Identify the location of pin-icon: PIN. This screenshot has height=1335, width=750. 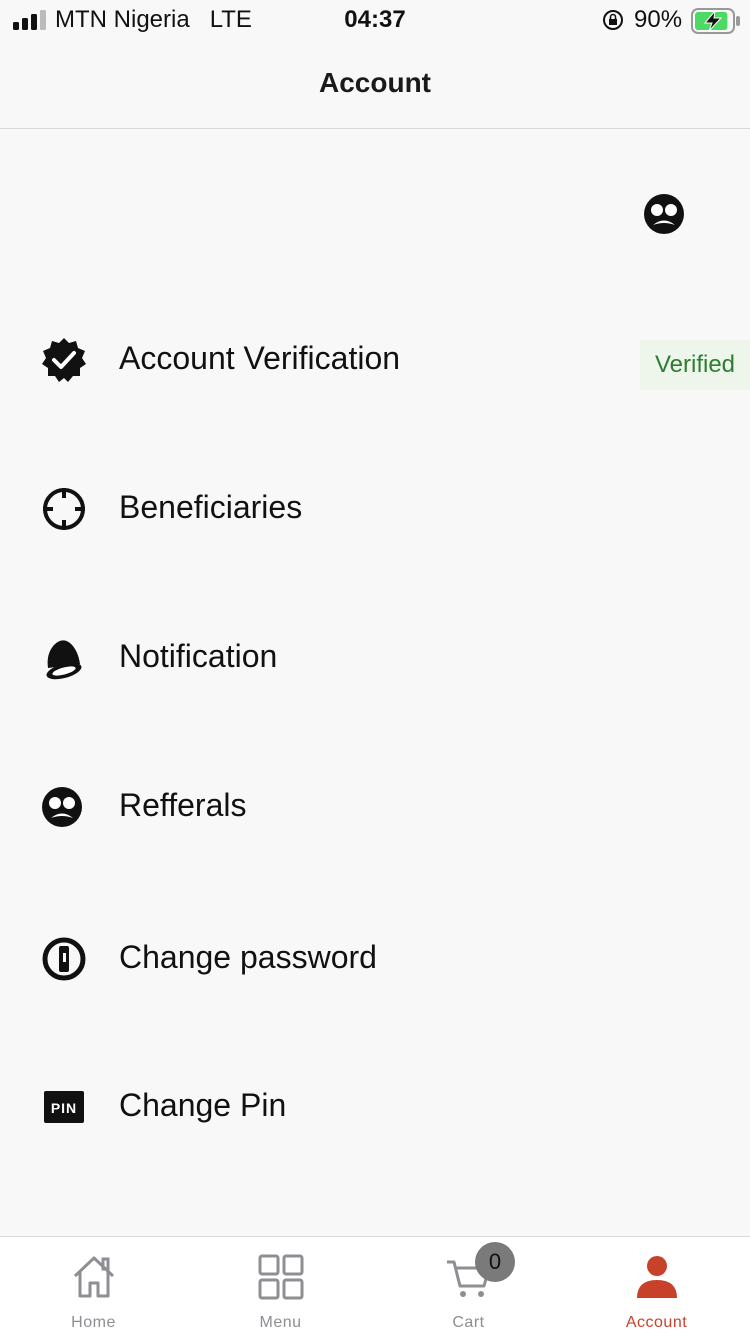
(64, 1107).